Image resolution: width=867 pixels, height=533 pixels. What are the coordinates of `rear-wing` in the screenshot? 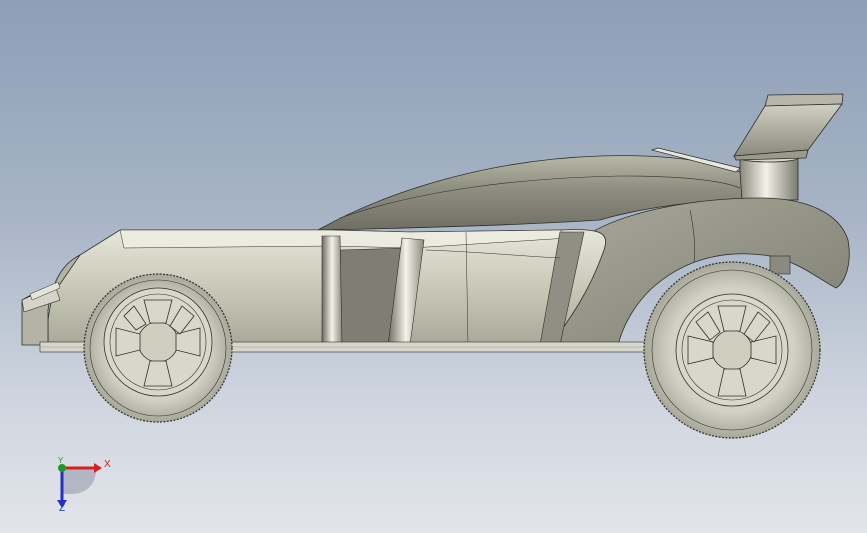 It's located at (788, 127).